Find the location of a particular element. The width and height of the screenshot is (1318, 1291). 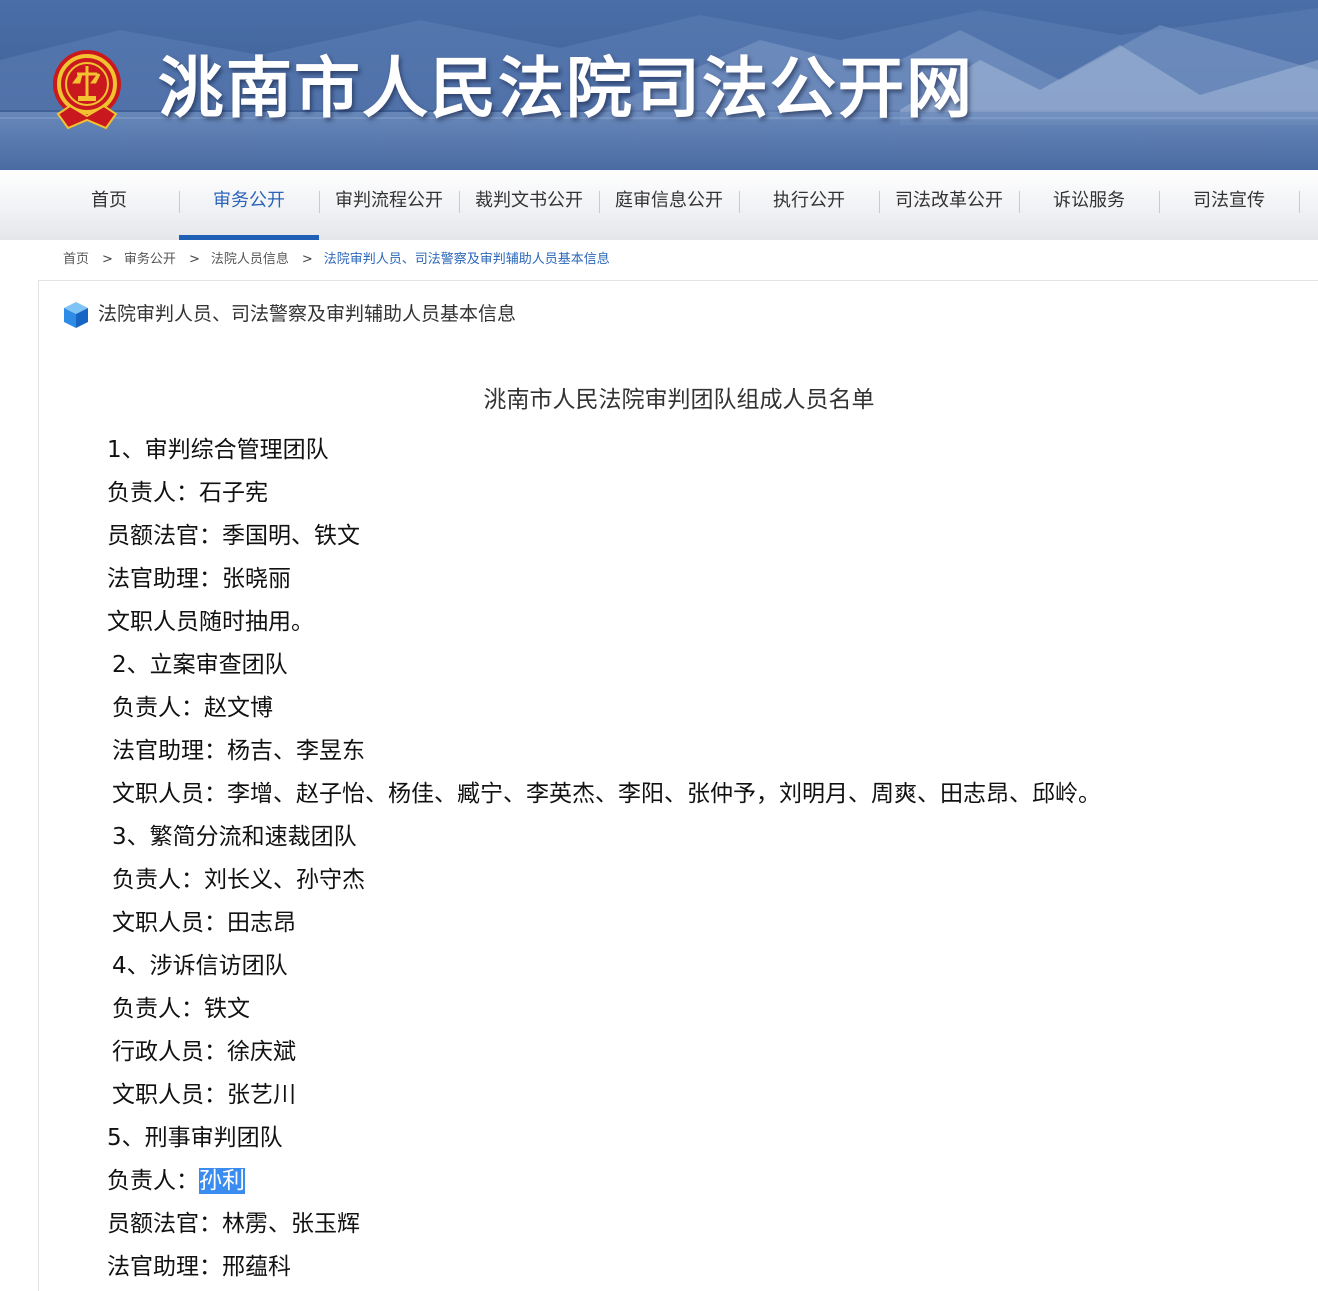

nav-item-reform: 司法改革公开 is located at coordinates (949, 205).